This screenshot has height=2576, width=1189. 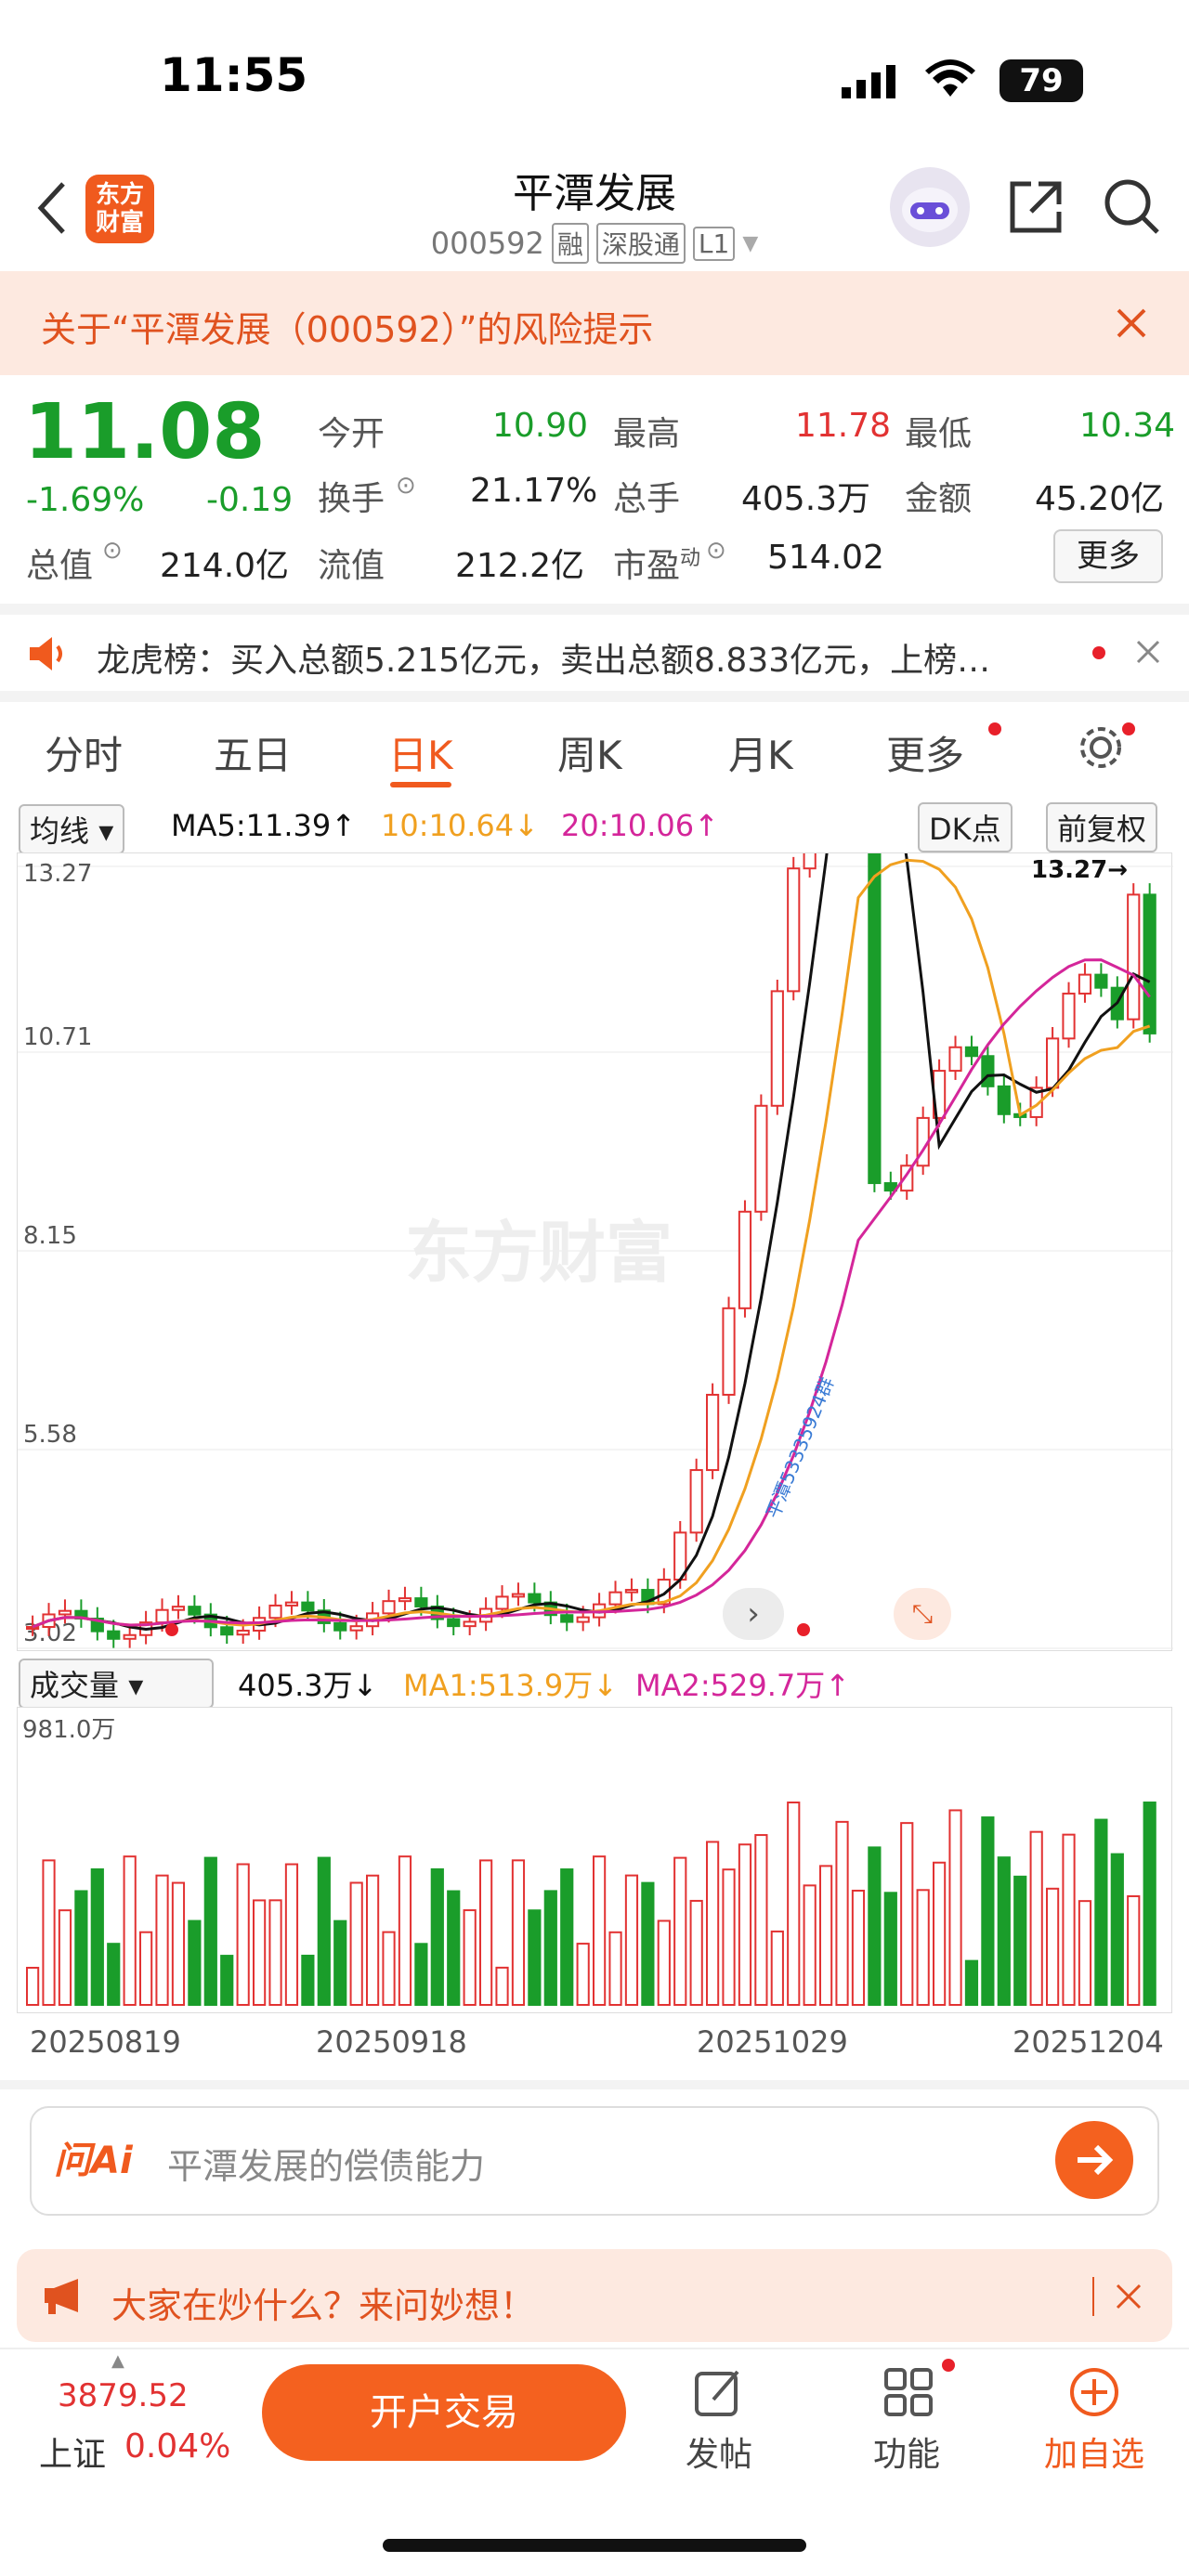 What do you see at coordinates (1102, 827) in the screenshot?
I see `adjust-button: 前复权` at bounding box center [1102, 827].